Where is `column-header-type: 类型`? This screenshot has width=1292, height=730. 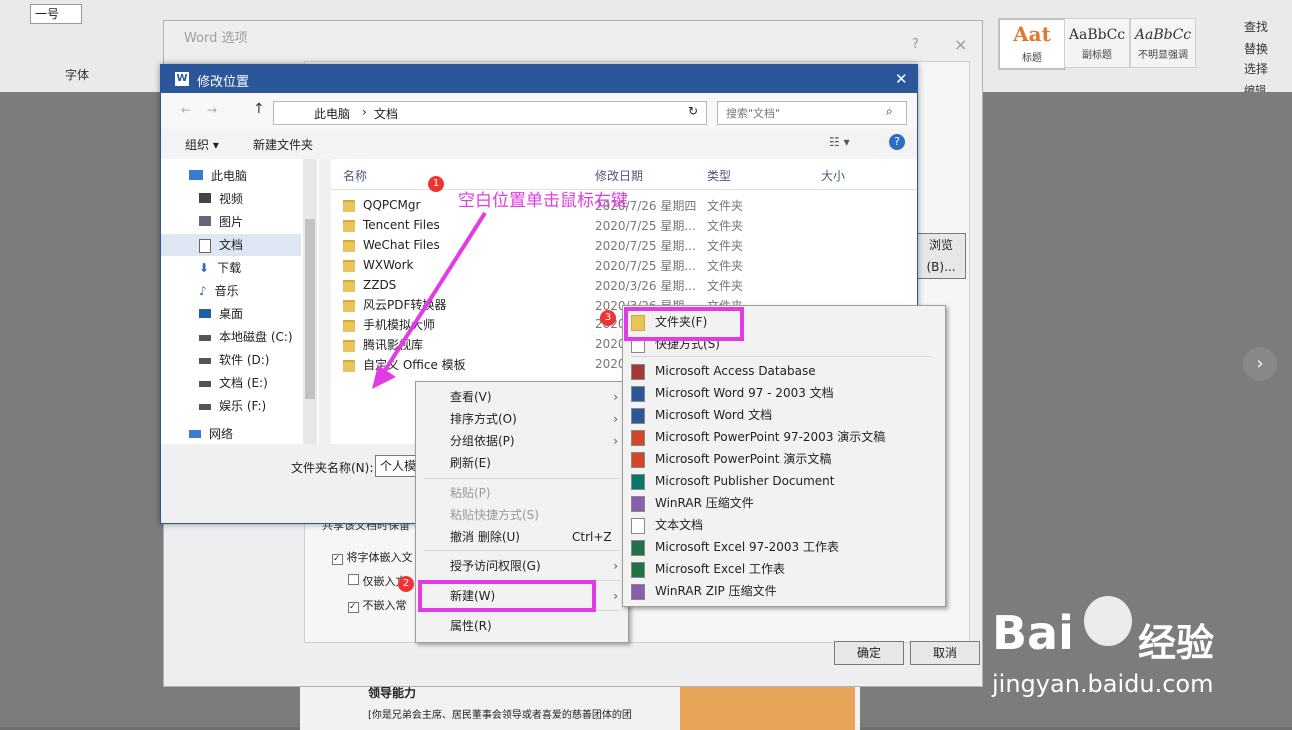
column-header-type: 类型 is located at coordinates (719, 175).